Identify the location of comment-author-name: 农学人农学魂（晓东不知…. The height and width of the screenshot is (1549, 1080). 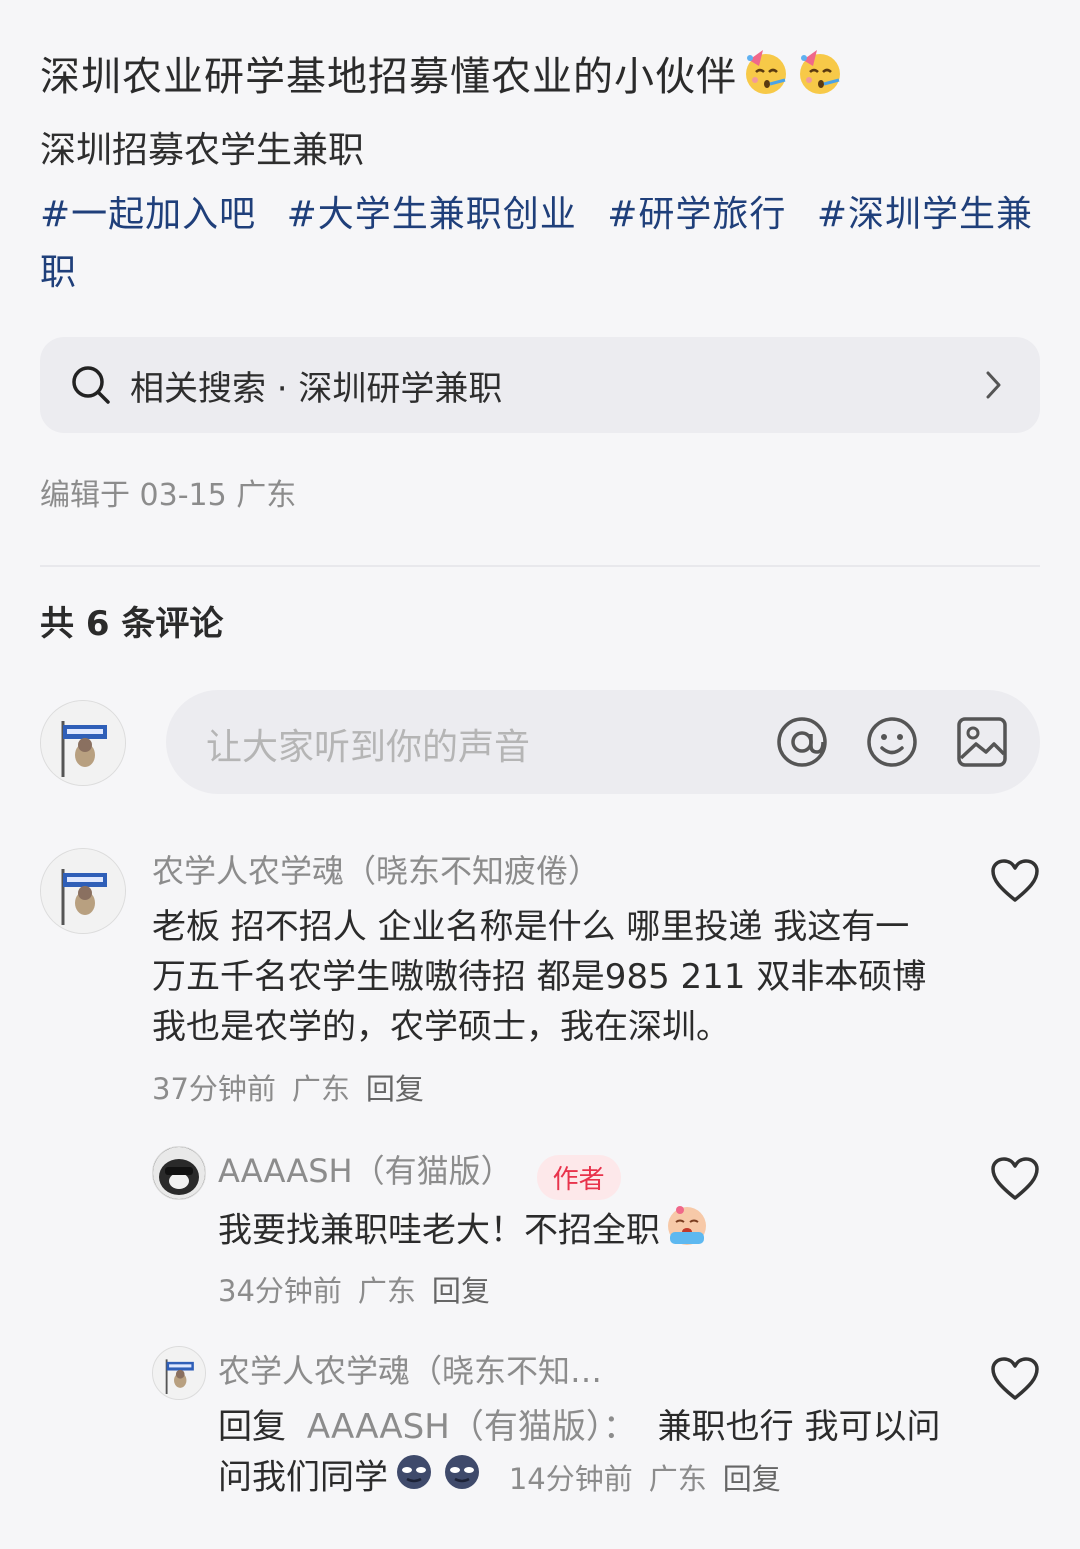
(410, 1369).